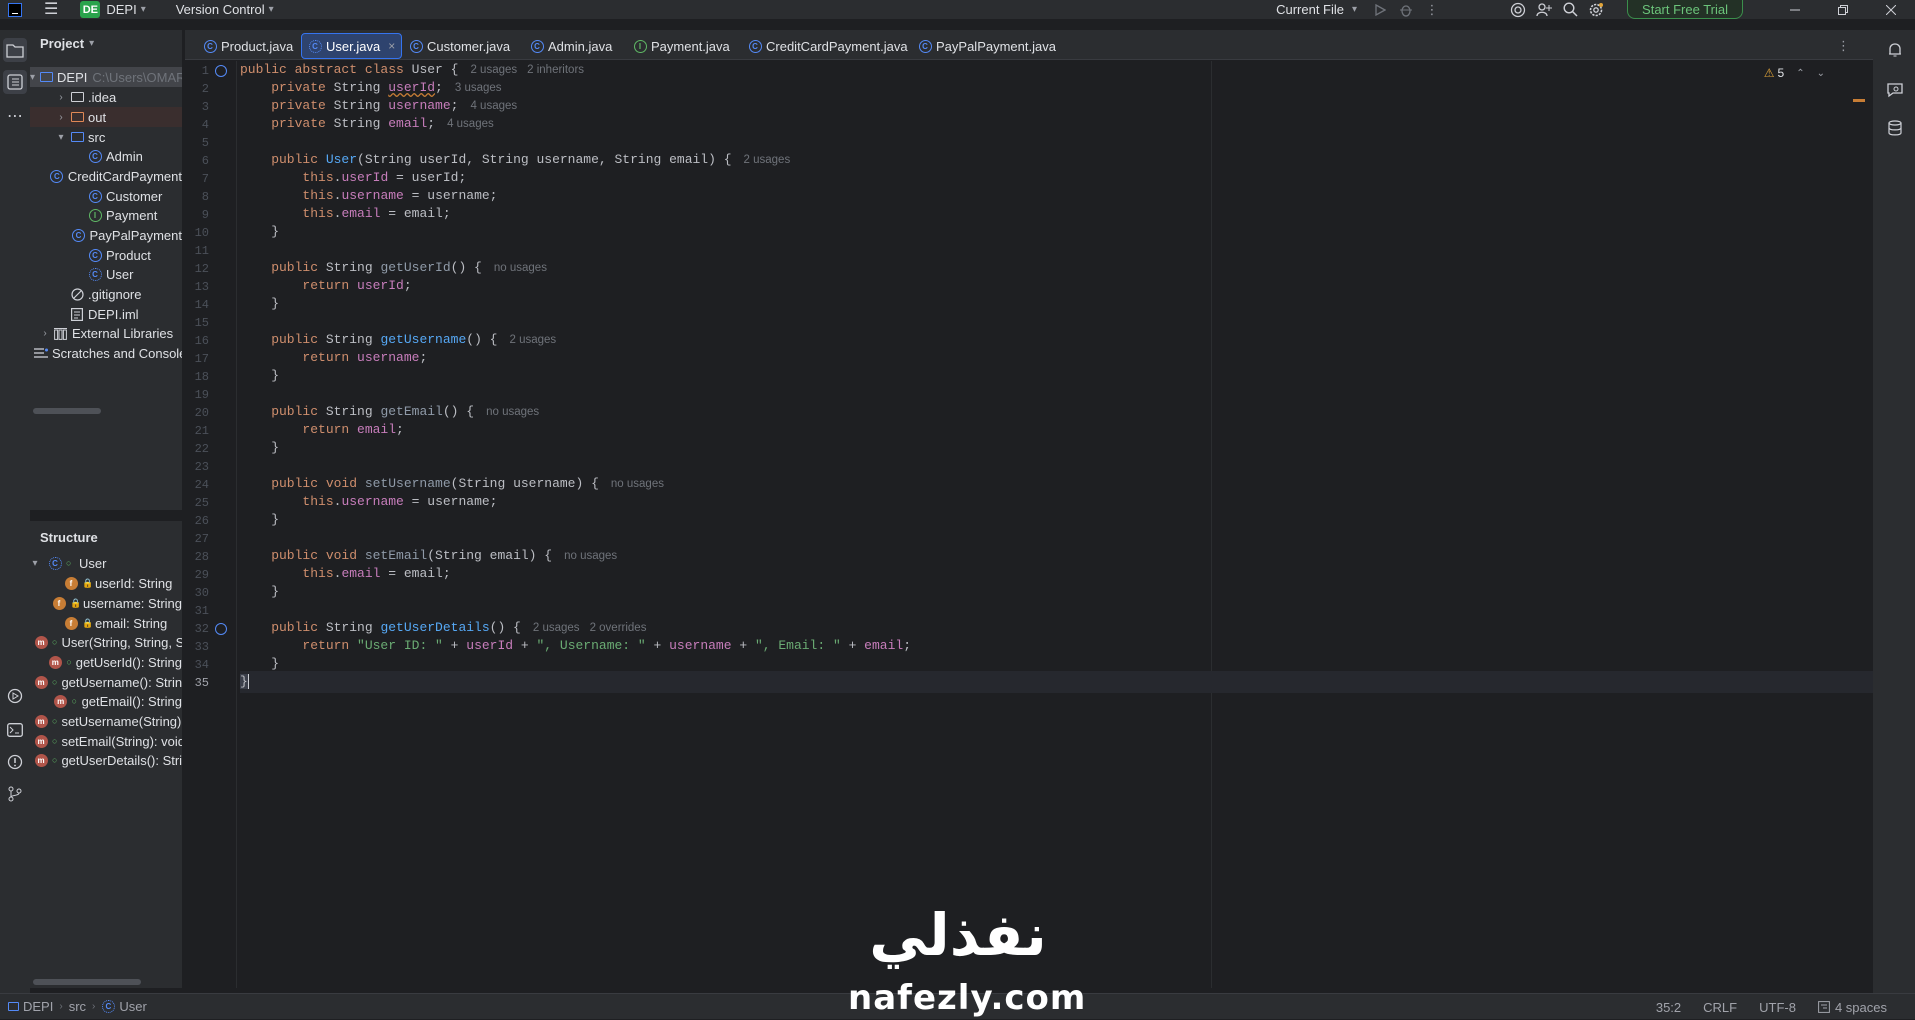 This screenshot has height=1020, width=1915. Describe the element at coordinates (1685, 9) in the screenshot. I see `start-free-trial-button: Start Free Trial` at that location.